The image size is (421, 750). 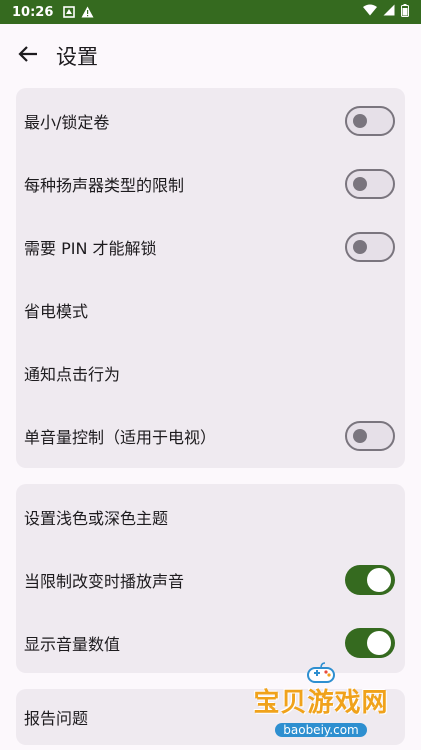 I want to click on battery-icon, so click(x=405, y=12).